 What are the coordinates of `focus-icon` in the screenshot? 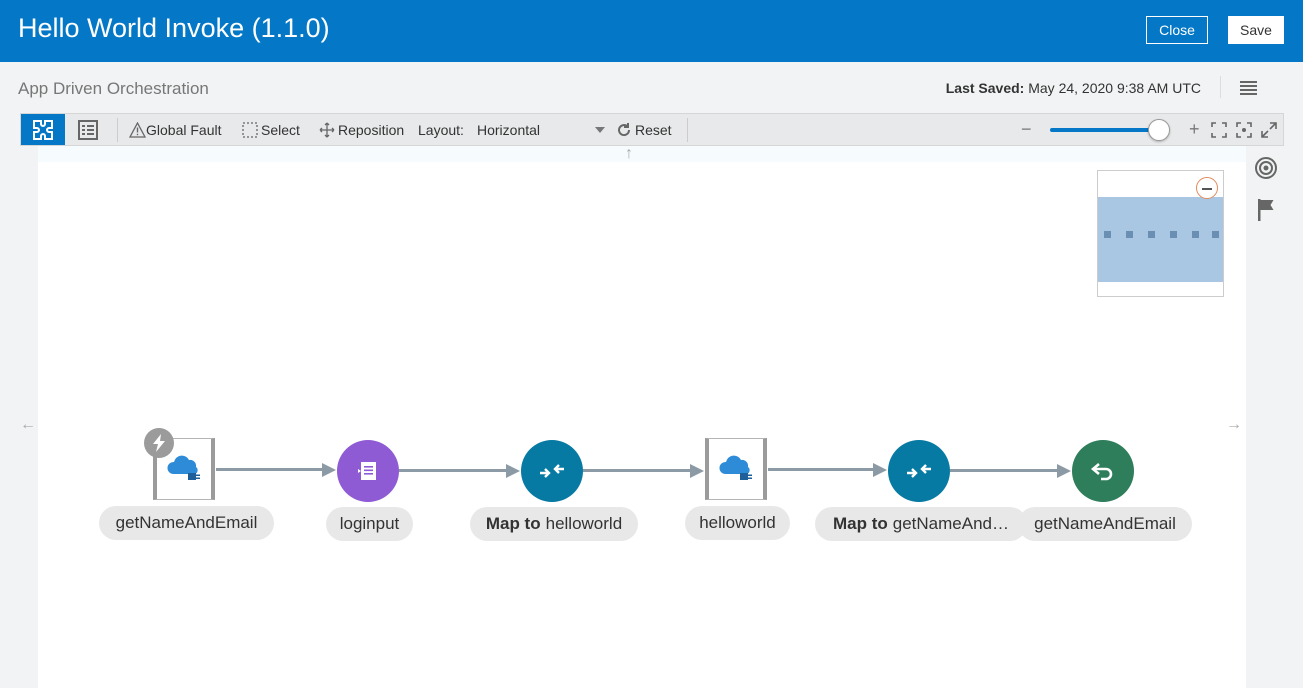 It's located at (1244, 129).